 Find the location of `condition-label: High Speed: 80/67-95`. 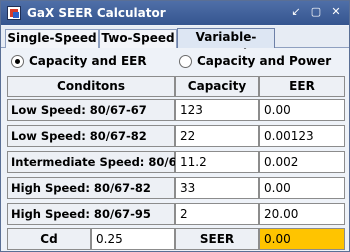

condition-label: High Speed: 80/67-95 is located at coordinates (91, 214).